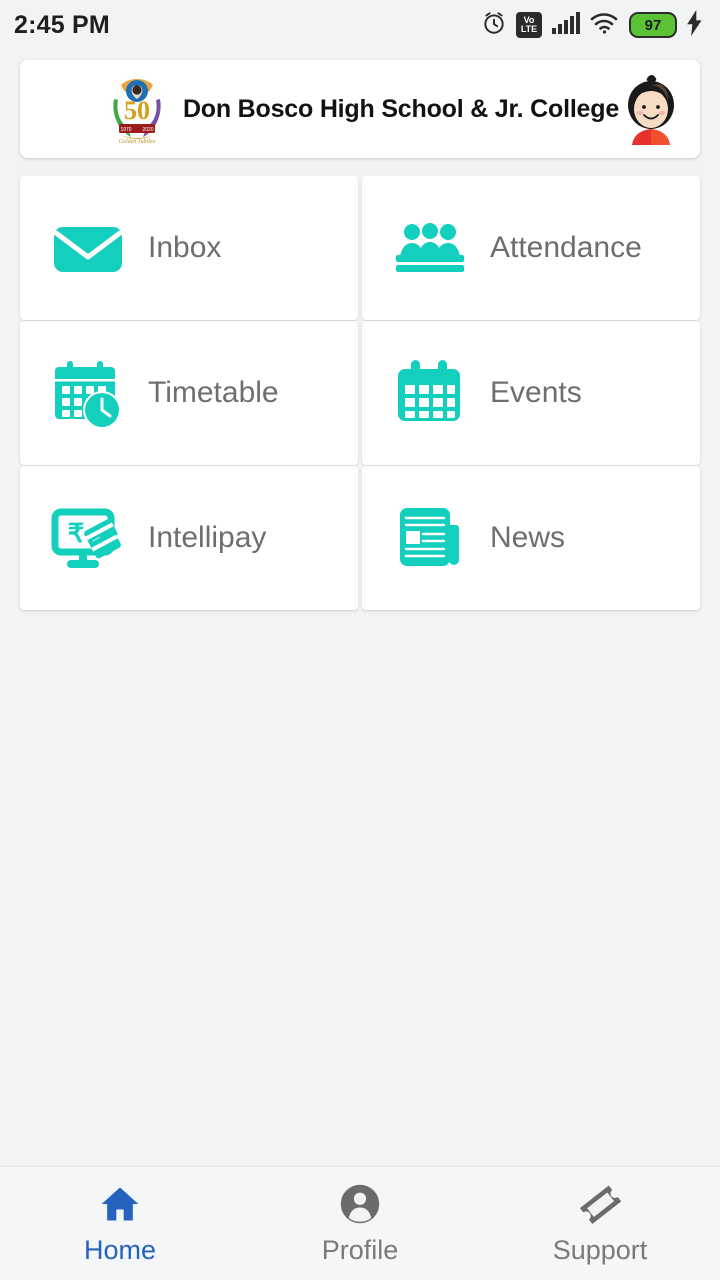 The height and width of the screenshot is (1280, 720). Describe the element at coordinates (213, 392) in the screenshot. I see `tile-label: Timetable` at that location.